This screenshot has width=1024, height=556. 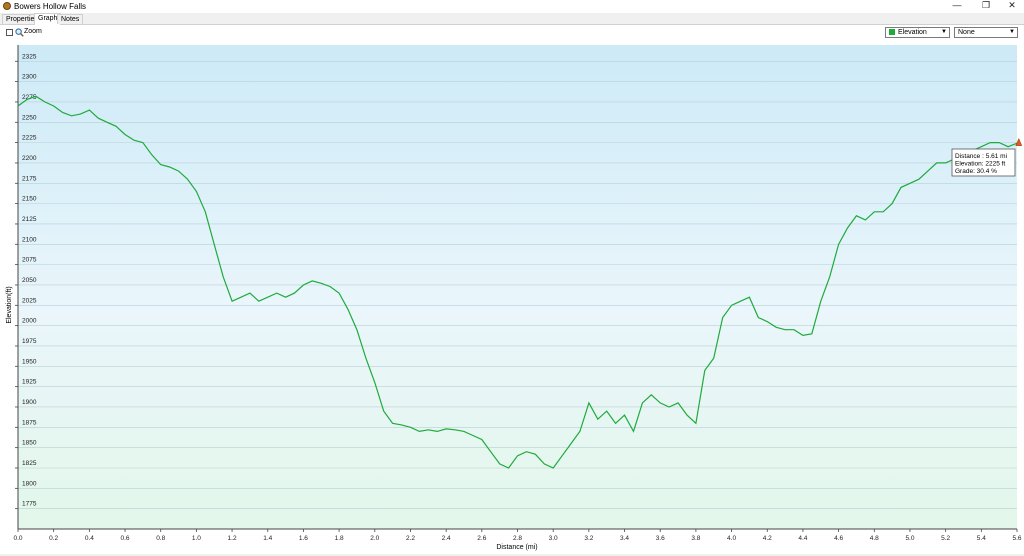 I want to click on x-tick-label: 2.8, so click(x=517, y=538).